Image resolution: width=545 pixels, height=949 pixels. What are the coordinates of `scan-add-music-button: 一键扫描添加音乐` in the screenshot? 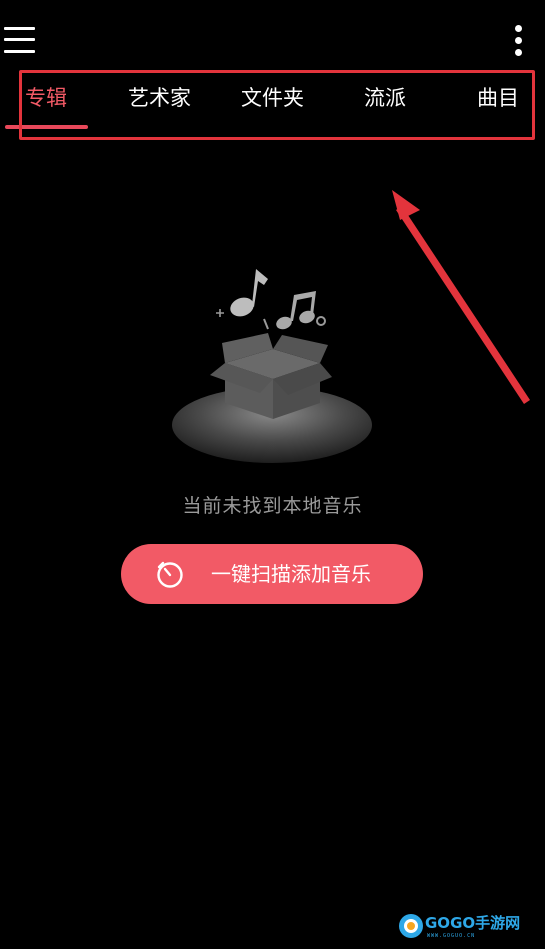 It's located at (272, 574).